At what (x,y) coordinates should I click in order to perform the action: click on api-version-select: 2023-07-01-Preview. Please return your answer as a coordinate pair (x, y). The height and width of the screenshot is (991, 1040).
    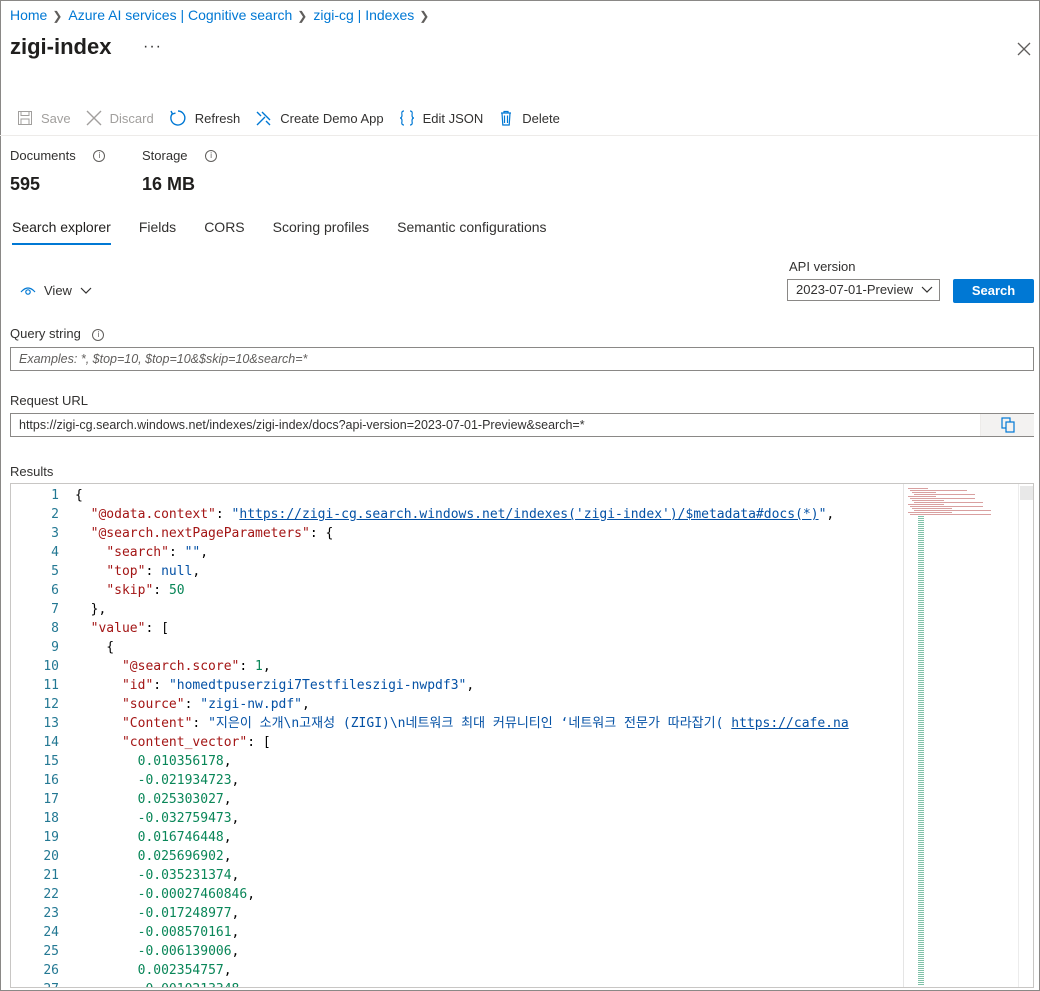
    Looking at the image, I should click on (863, 290).